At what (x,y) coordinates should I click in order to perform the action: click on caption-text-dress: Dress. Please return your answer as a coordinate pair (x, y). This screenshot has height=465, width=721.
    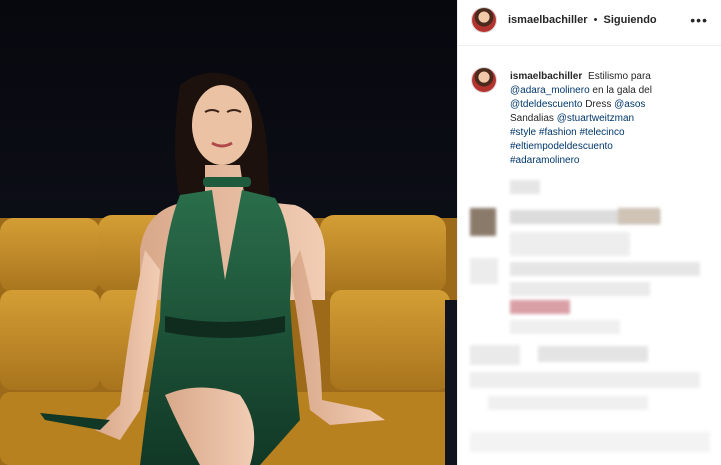
    Looking at the image, I should click on (598, 104).